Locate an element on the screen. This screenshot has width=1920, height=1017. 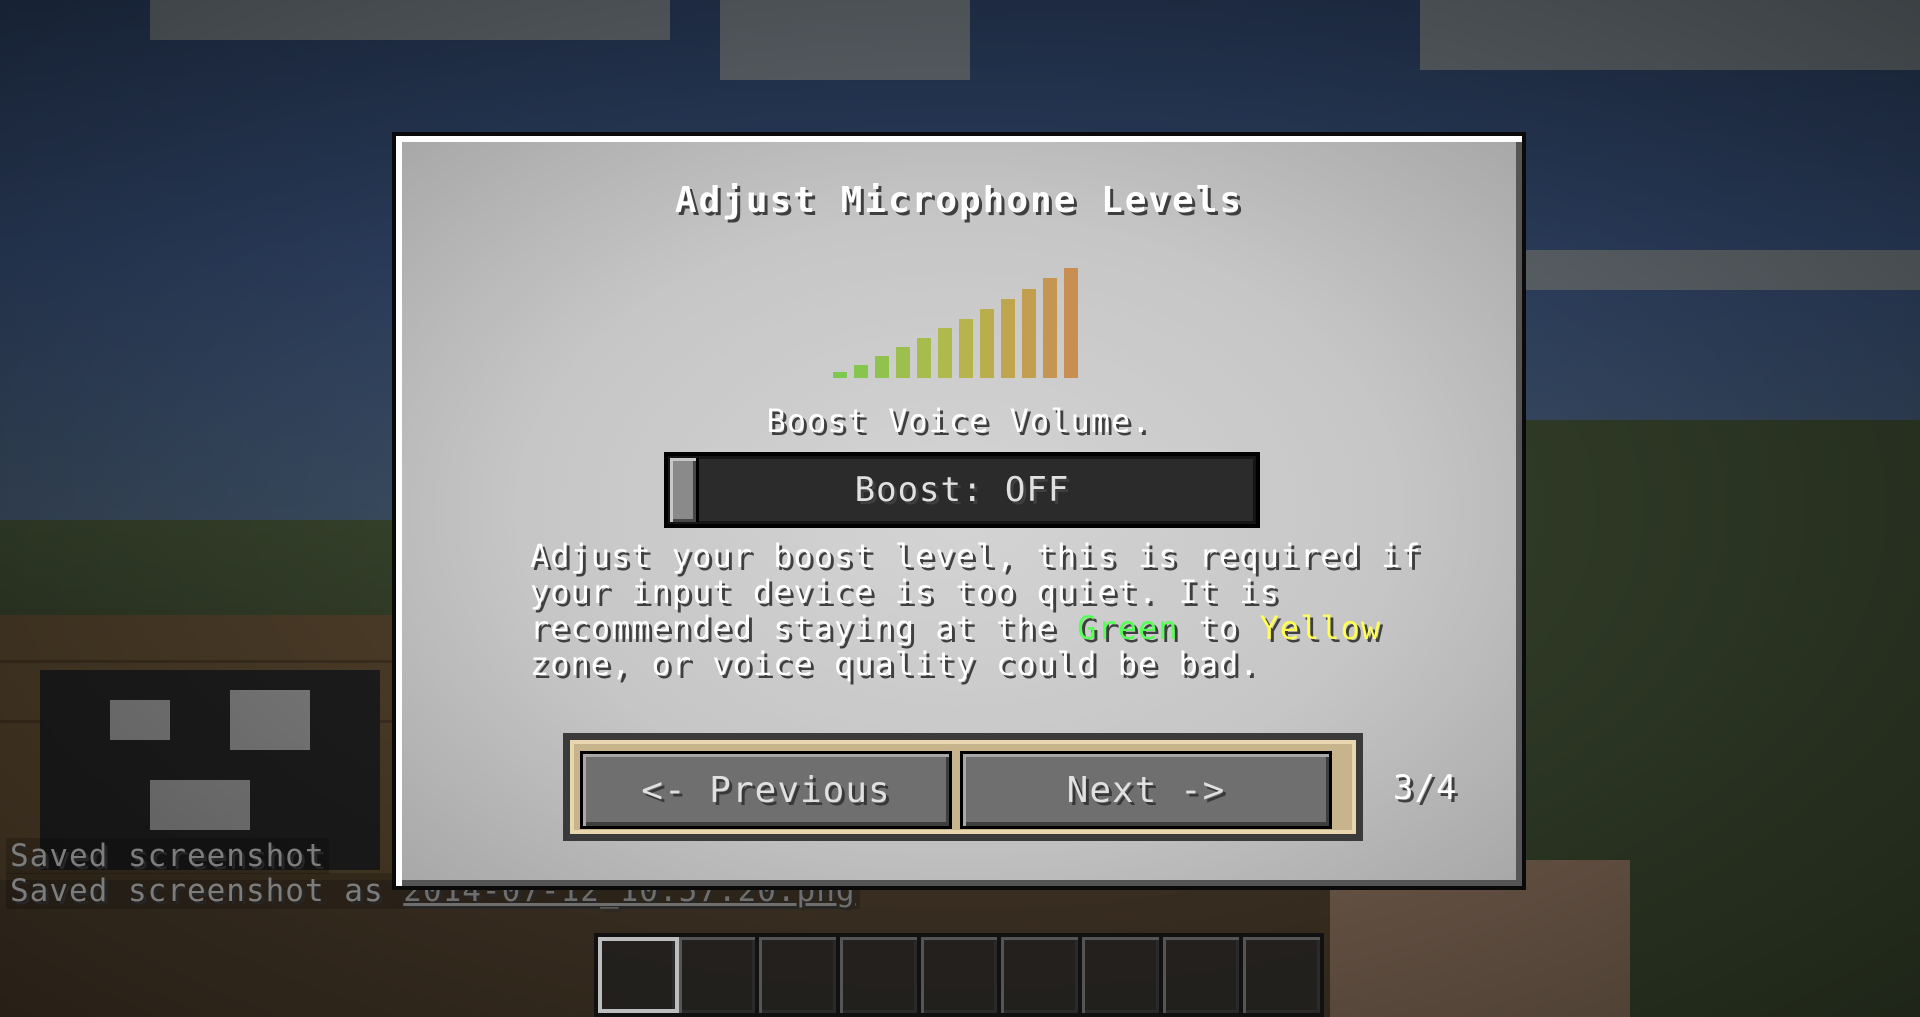
dialog-subtitle: Boost Voice Volume. is located at coordinates (959, 421).